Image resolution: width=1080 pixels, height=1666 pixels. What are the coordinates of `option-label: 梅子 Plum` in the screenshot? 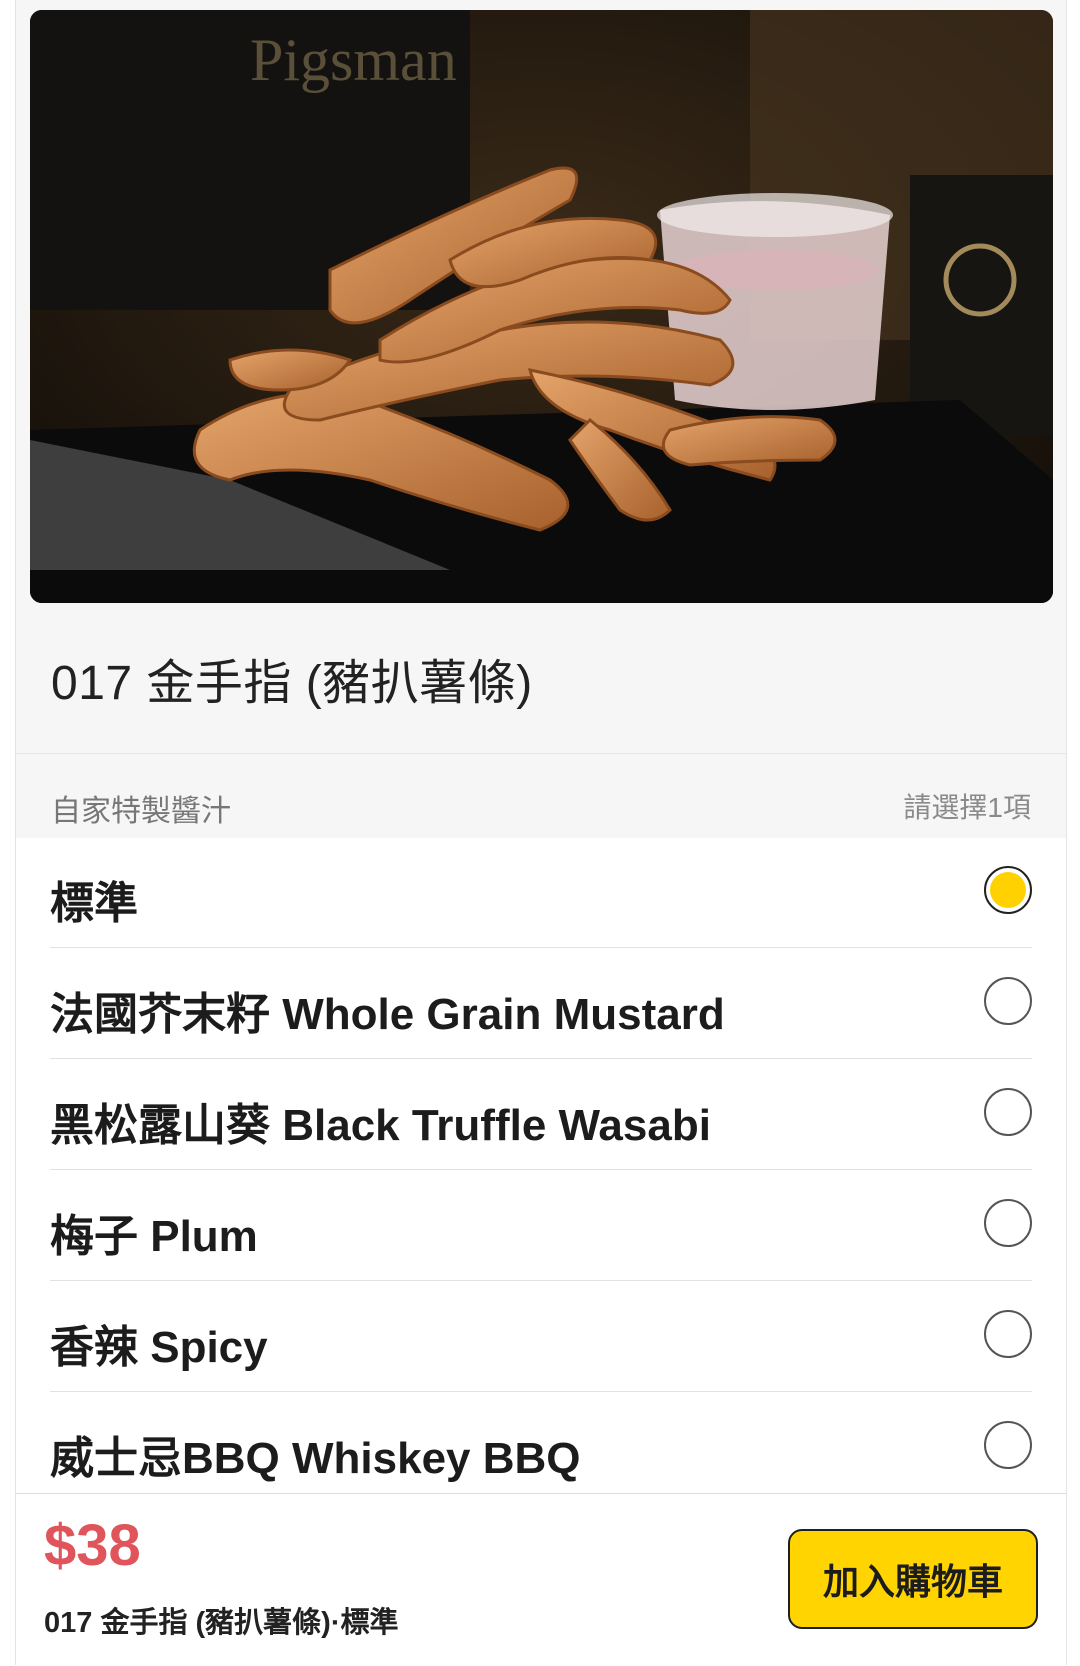 It's located at (154, 1236).